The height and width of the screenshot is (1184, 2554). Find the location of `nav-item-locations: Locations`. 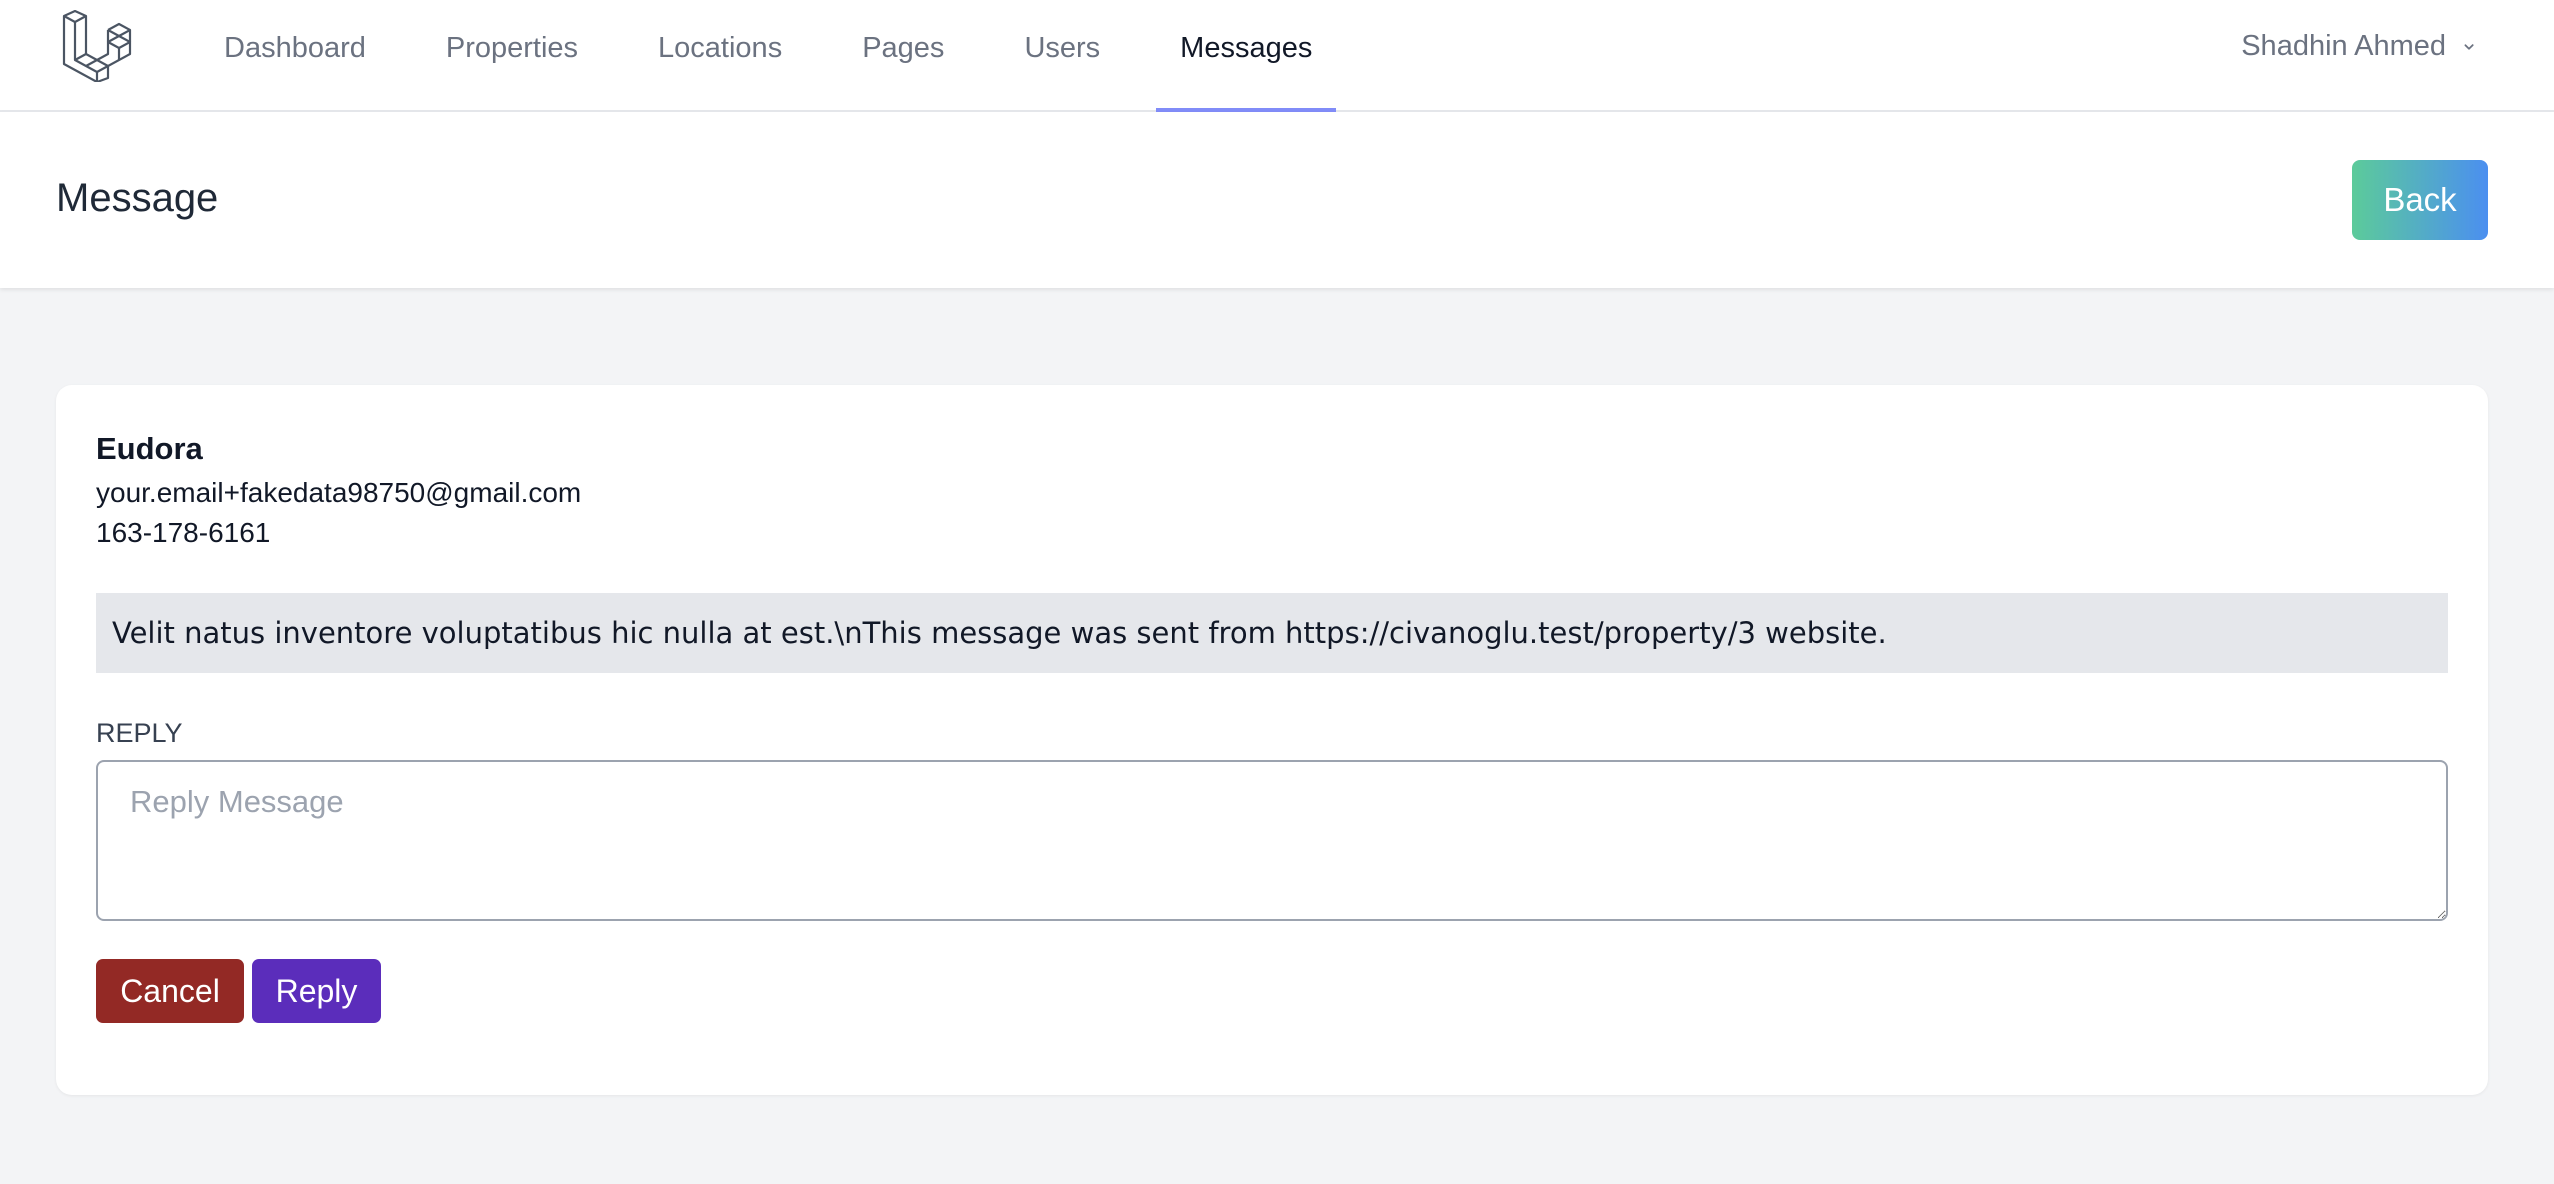

nav-item-locations: Locations is located at coordinates (720, 55).